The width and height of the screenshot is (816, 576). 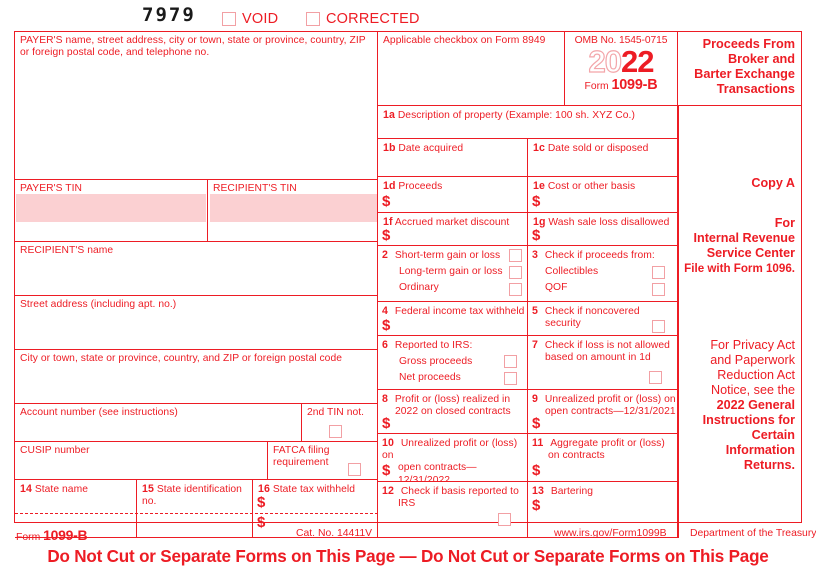 I want to click on privacy-line-1: For Privacy Act, so click(x=752, y=345).